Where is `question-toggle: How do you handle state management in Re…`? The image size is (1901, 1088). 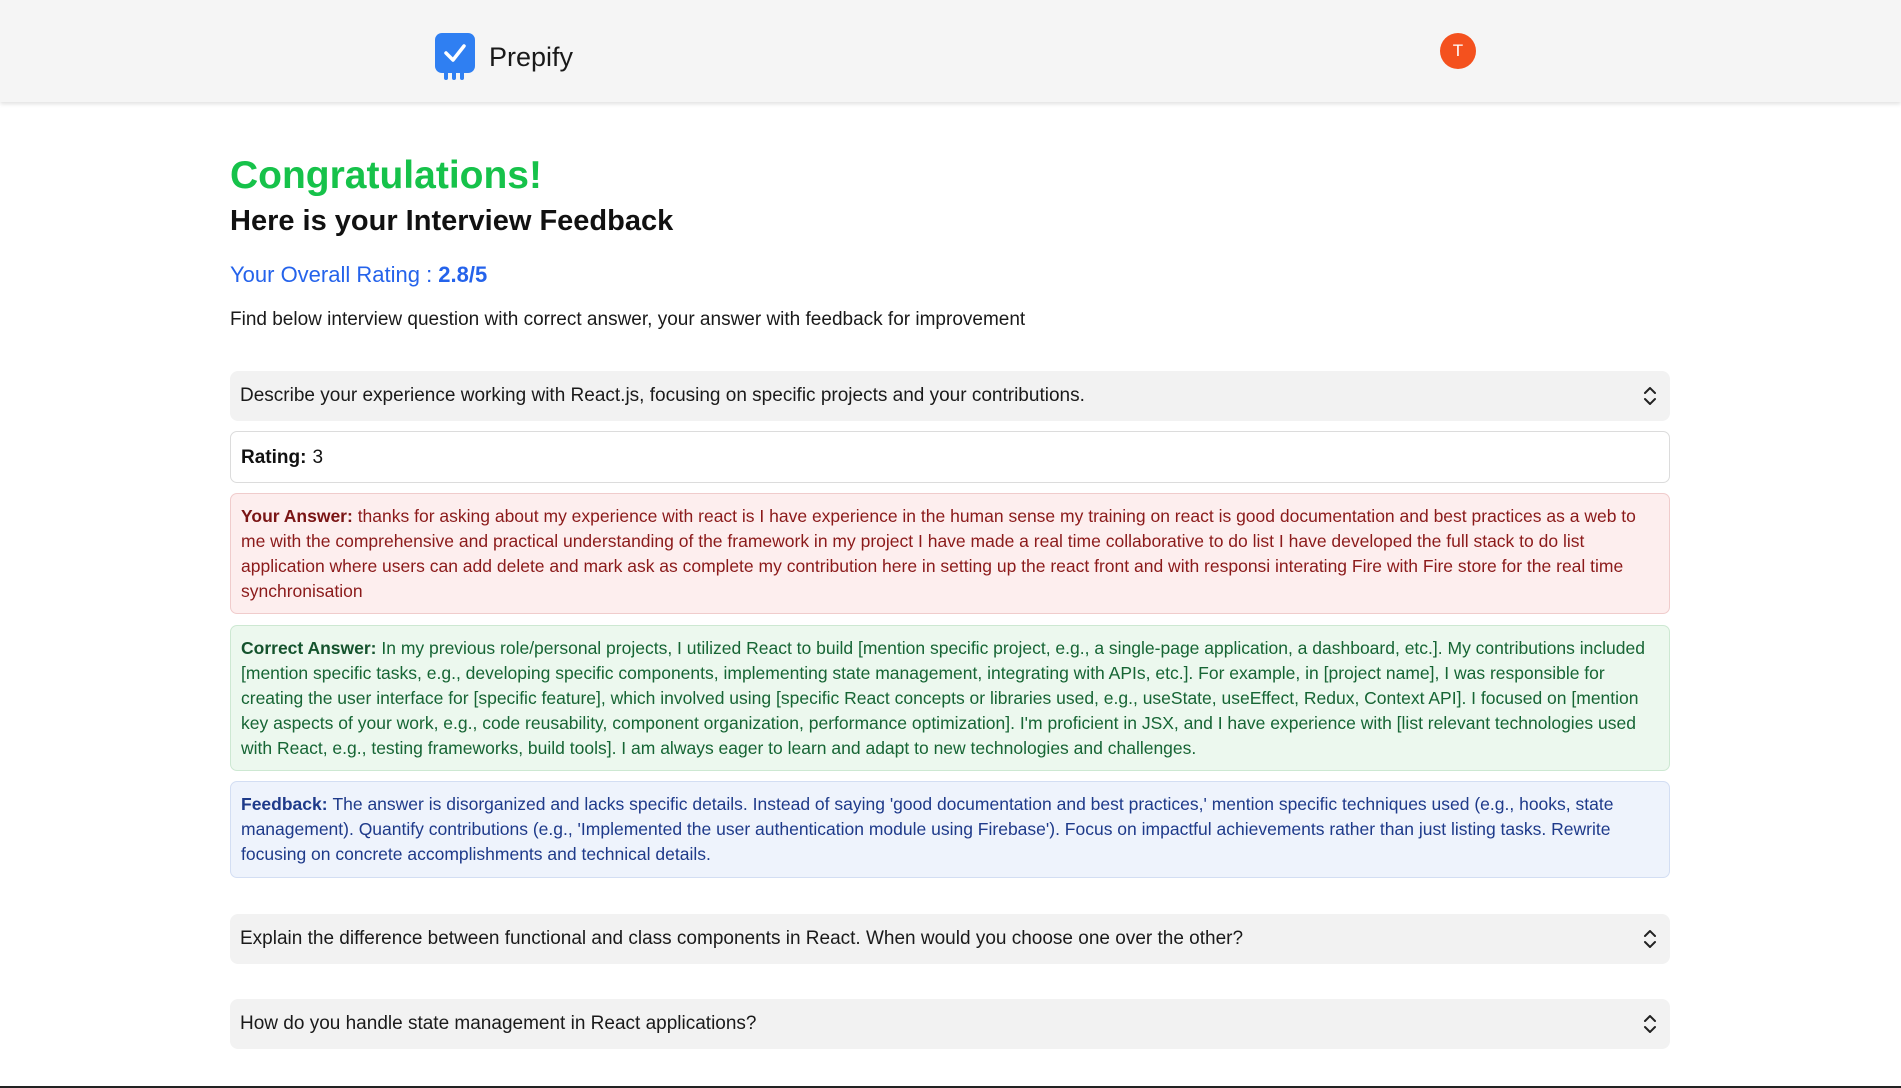
question-toggle: How do you handle state management in Re… is located at coordinates (950, 1024).